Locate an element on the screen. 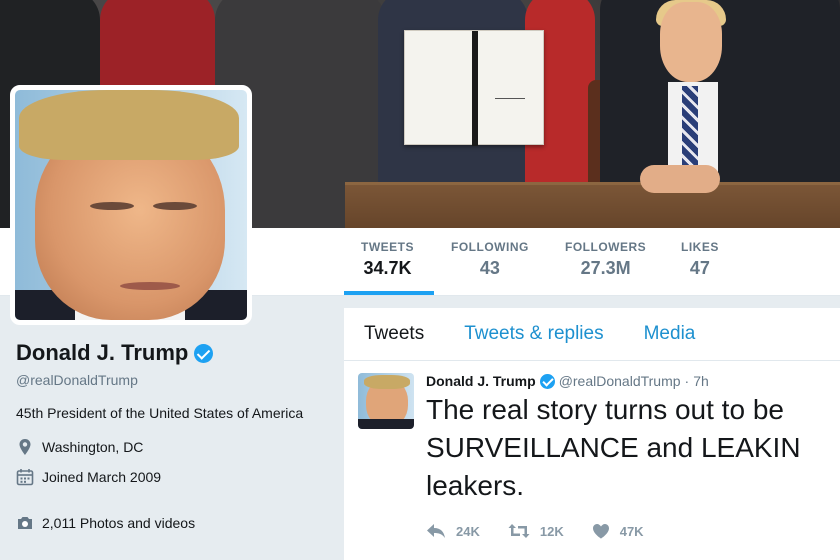 This screenshot has height=560, width=840. stat-tweets: TWEETS 34.7K is located at coordinates (387, 259).